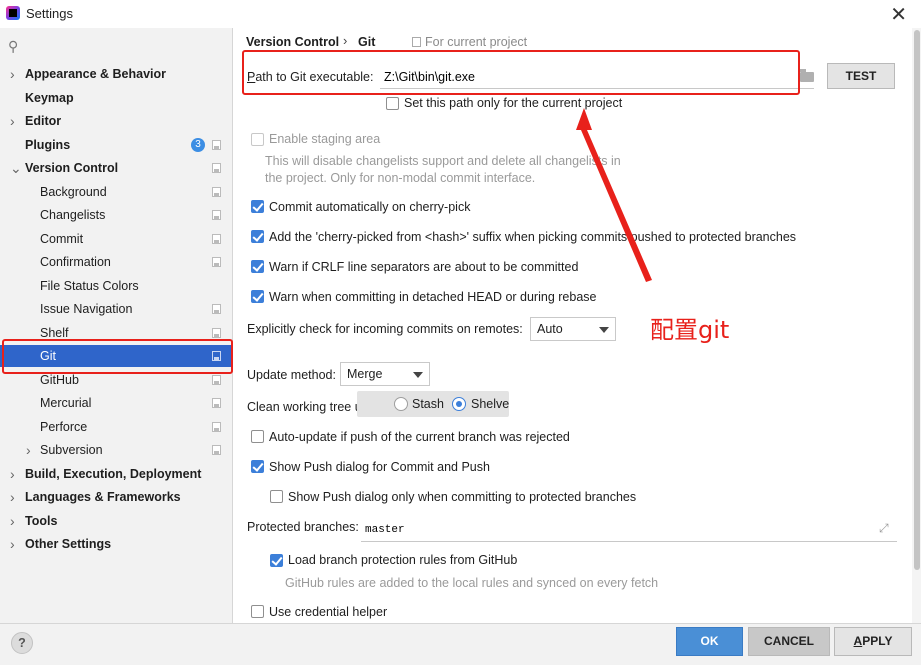 The image size is (921, 665). What do you see at coordinates (22, 643) in the screenshot?
I see `help-icon: ?` at bounding box center [22, 643].